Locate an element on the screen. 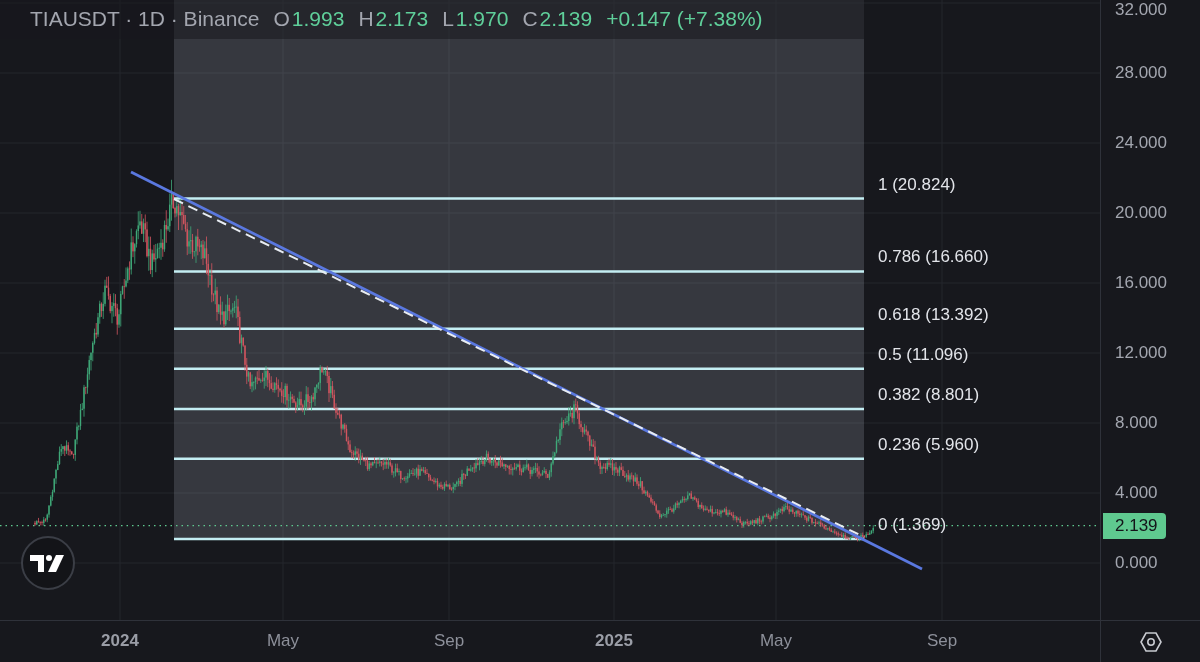 The image size is (1200, 662). ohlc-value: O1.993 is located at coordinates (309, 19).